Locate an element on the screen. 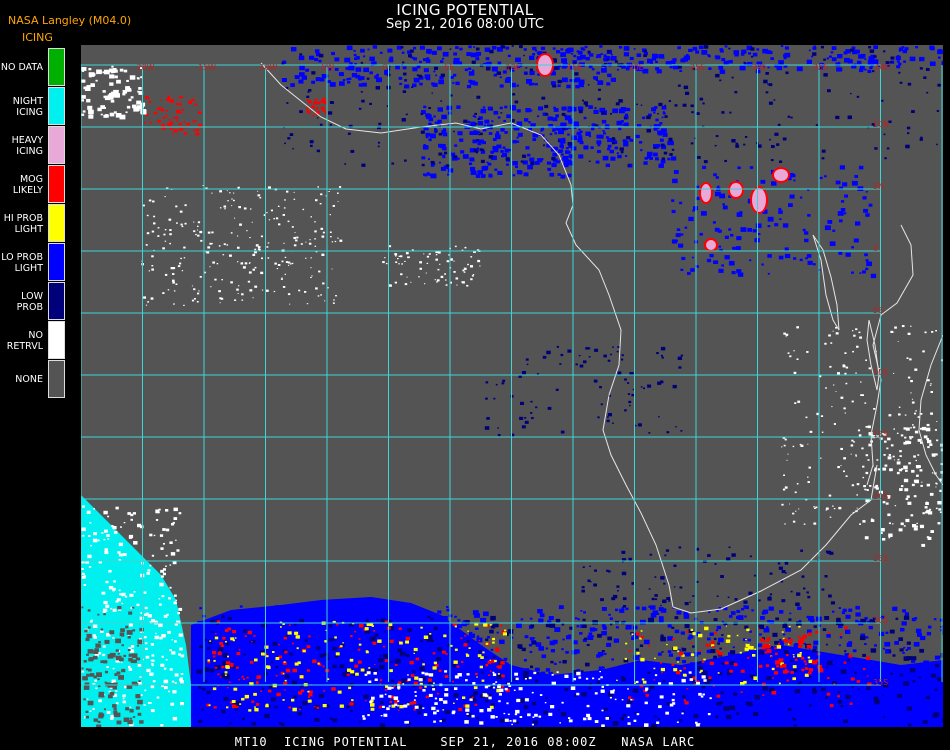  longitude-label: 5W is located at coordinates (327, 67).